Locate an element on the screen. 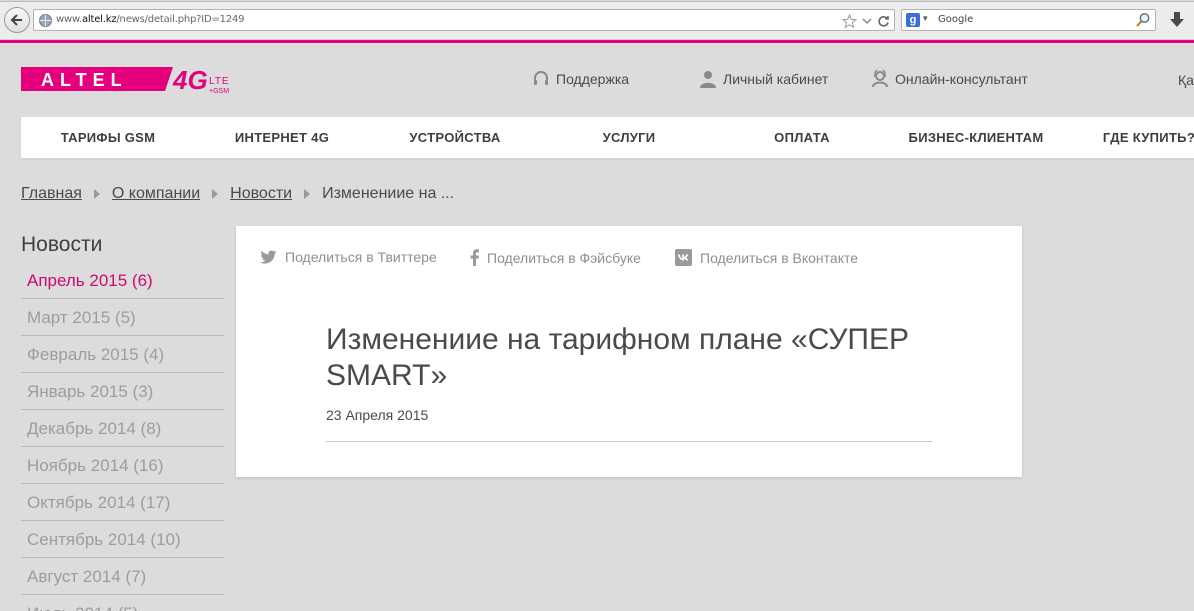 Image resolution: width=1194 pixels, height=611 pixels. article-divider is located at coordinates (629, 441).